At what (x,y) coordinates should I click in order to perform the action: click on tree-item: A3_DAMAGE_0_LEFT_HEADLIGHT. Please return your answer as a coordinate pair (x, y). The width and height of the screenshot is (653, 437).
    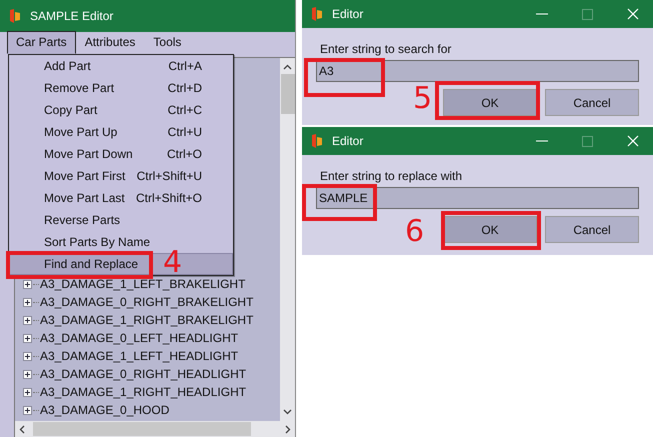
    Looking at the image, I should click on (139, 338).